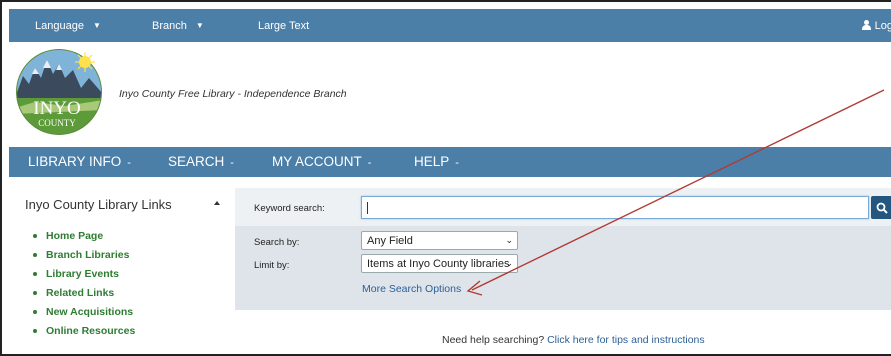 The height and width of the screenshot is (356, 891). Describe the element at coordinates (169, 26) in the screenshot. I see `branch-label: Branch` at that location.